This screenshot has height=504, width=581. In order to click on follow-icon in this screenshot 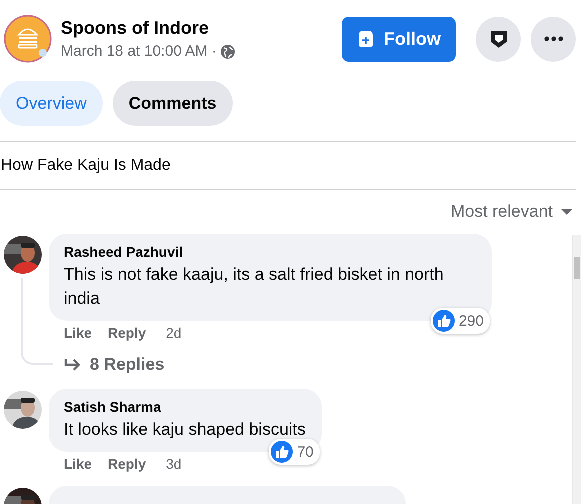, I will do `click(366, 39)`.